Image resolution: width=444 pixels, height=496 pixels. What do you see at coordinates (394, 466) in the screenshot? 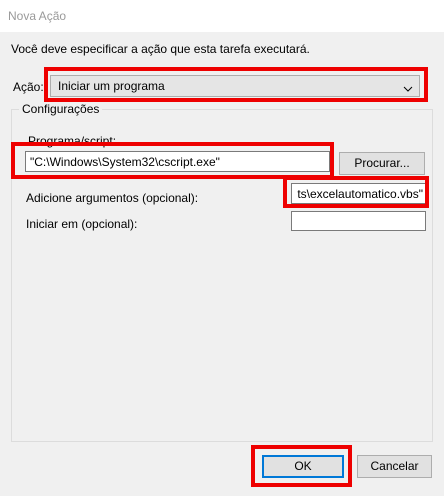
I see `cancel-button: Cancelar` at bounding box center [394, 466].